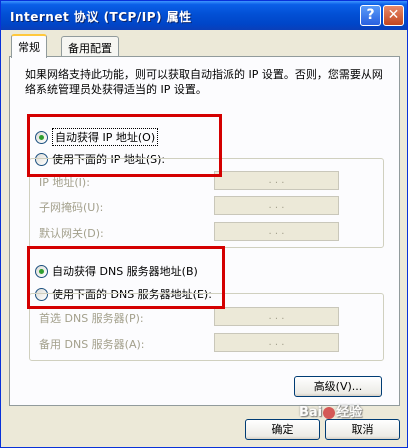  What do you see at coordinates (282, 429) in the screenshot?
I see `ok-button: 确定` at bounding box center [282, 429].